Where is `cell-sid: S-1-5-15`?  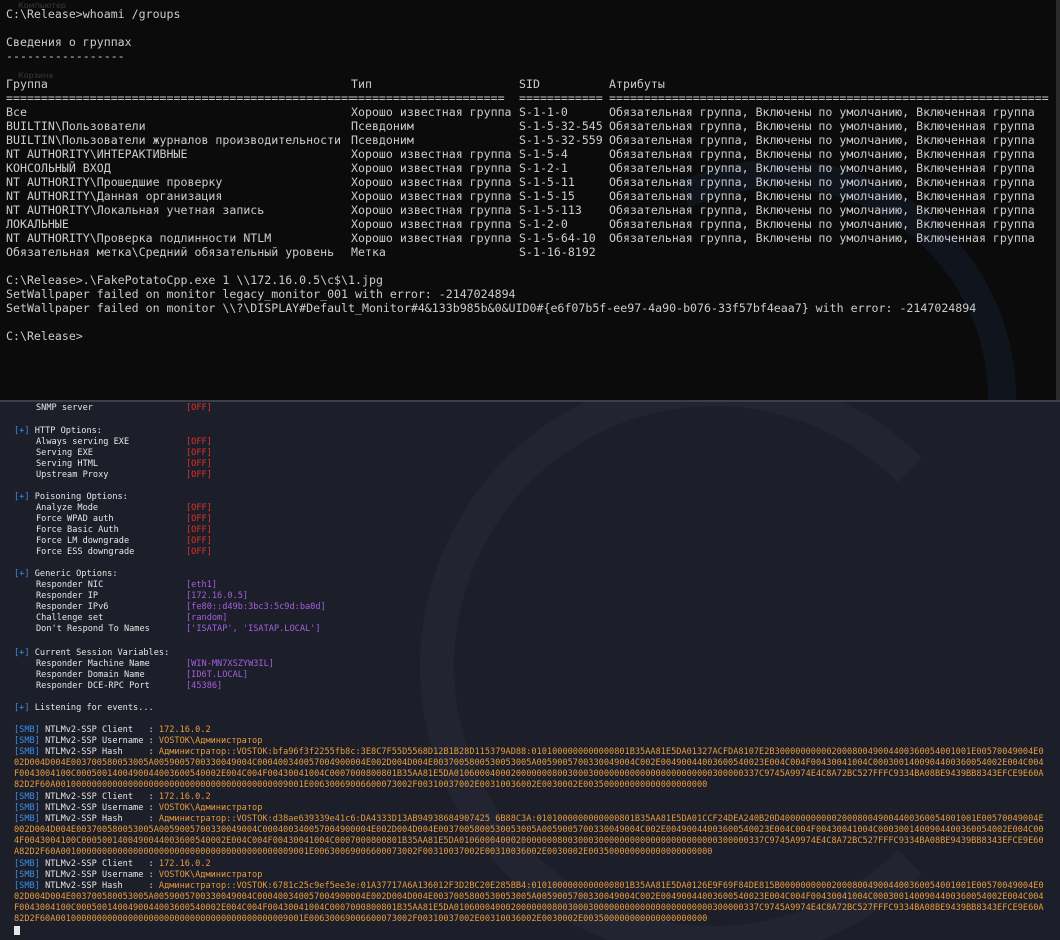
cell-sid: S-1-5-15 is located at coordinates (547, 196).